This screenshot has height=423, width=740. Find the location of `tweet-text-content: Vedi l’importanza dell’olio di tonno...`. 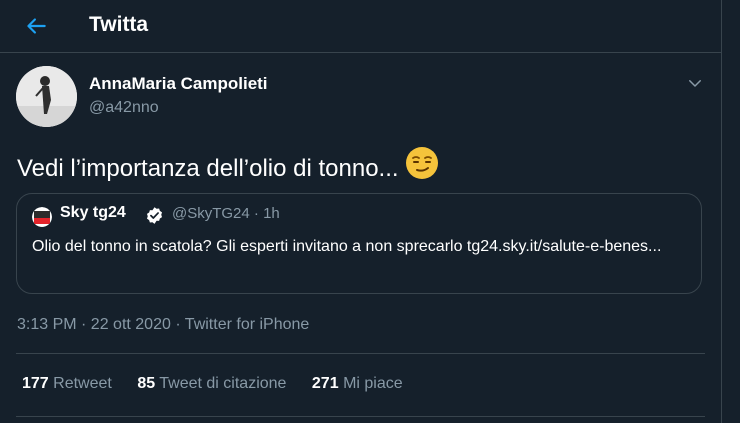

tweet-text-content: Vedi l’importanza dell’olio di tonno... is located at coordinates (208, 168).